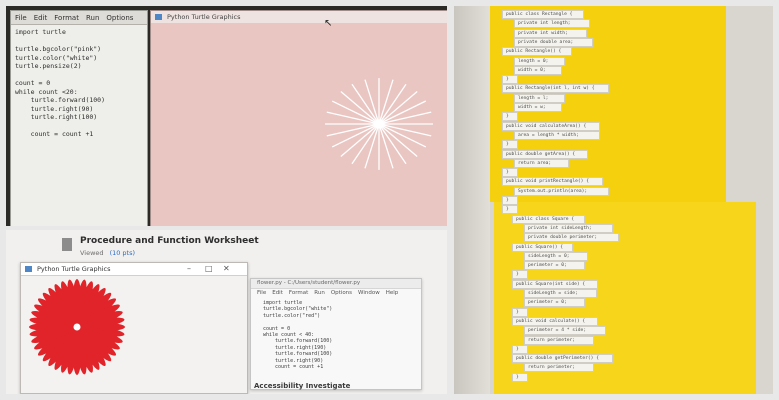 The image size is (779, 400). What do you see at coordinates (33, 83) in the screenshot?
I see `code-line: count = 0` at bounding box center [33, 83].